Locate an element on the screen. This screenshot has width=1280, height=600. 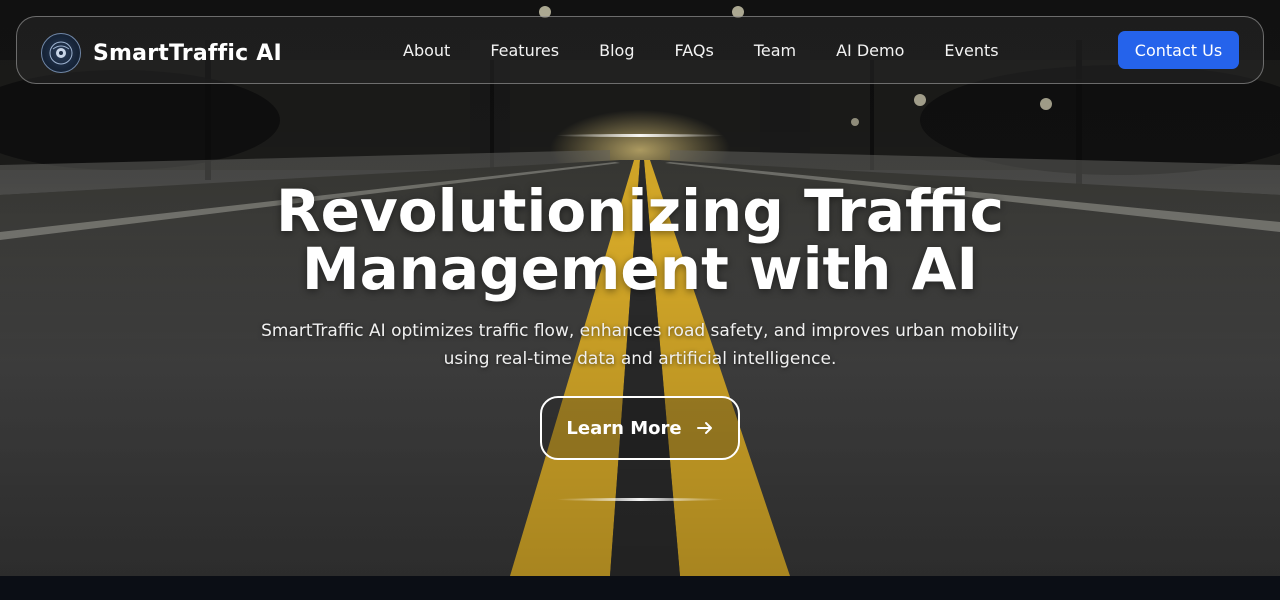
nav-link-about: About is located at coordinates (426, 51).